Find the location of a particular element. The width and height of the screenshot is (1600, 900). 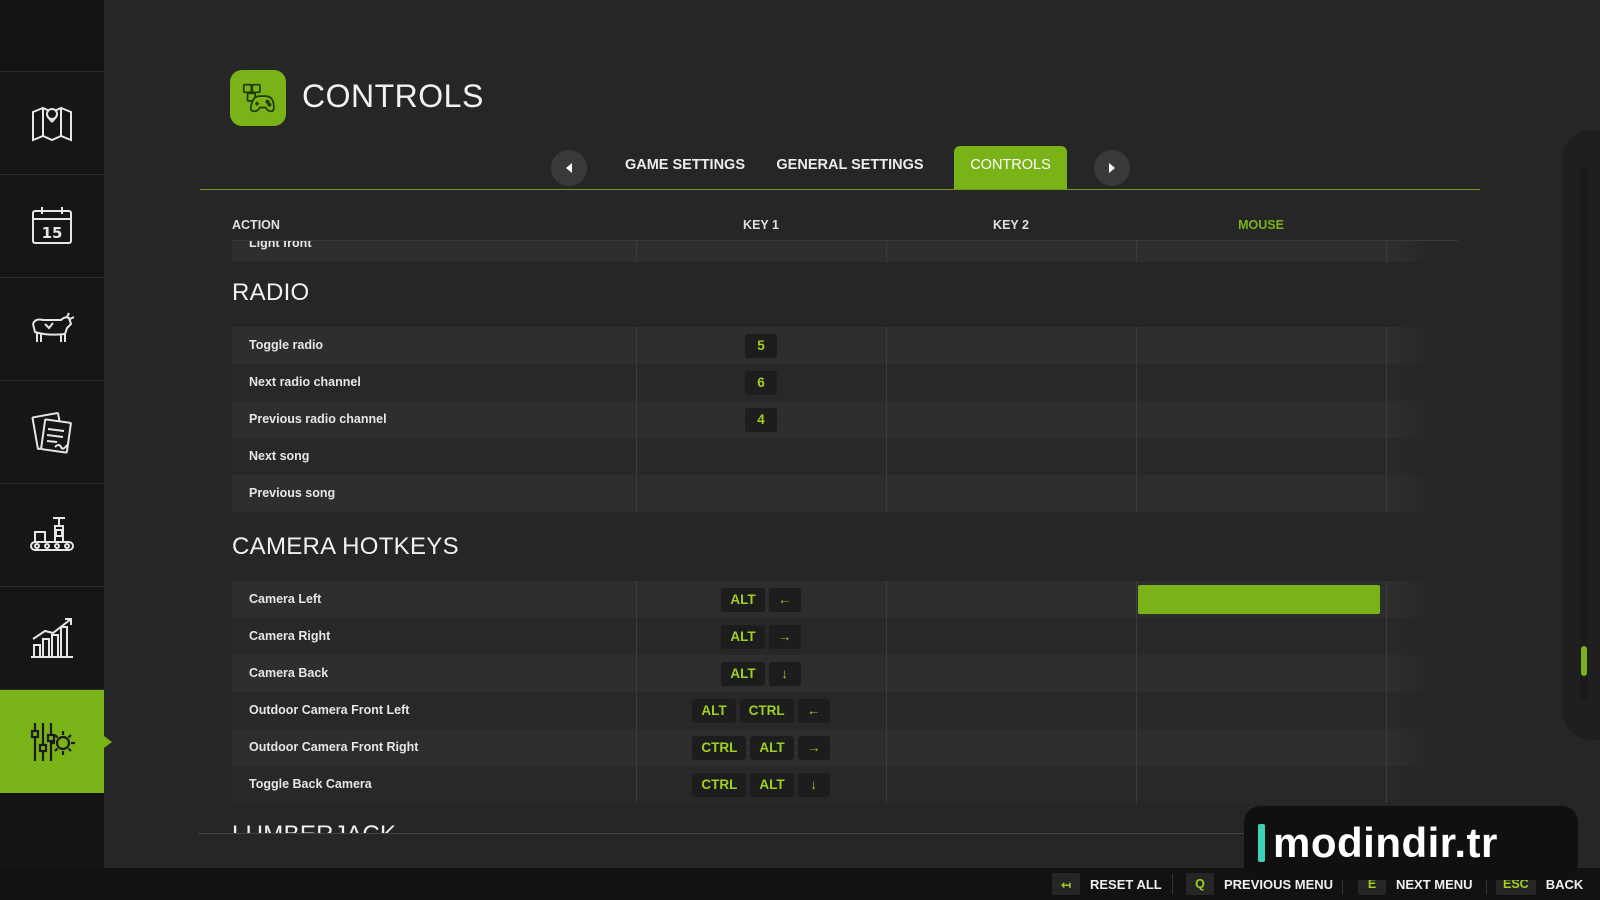

reset-all-button: ↤ RESET ALL is located at coordinates (1107, 884).